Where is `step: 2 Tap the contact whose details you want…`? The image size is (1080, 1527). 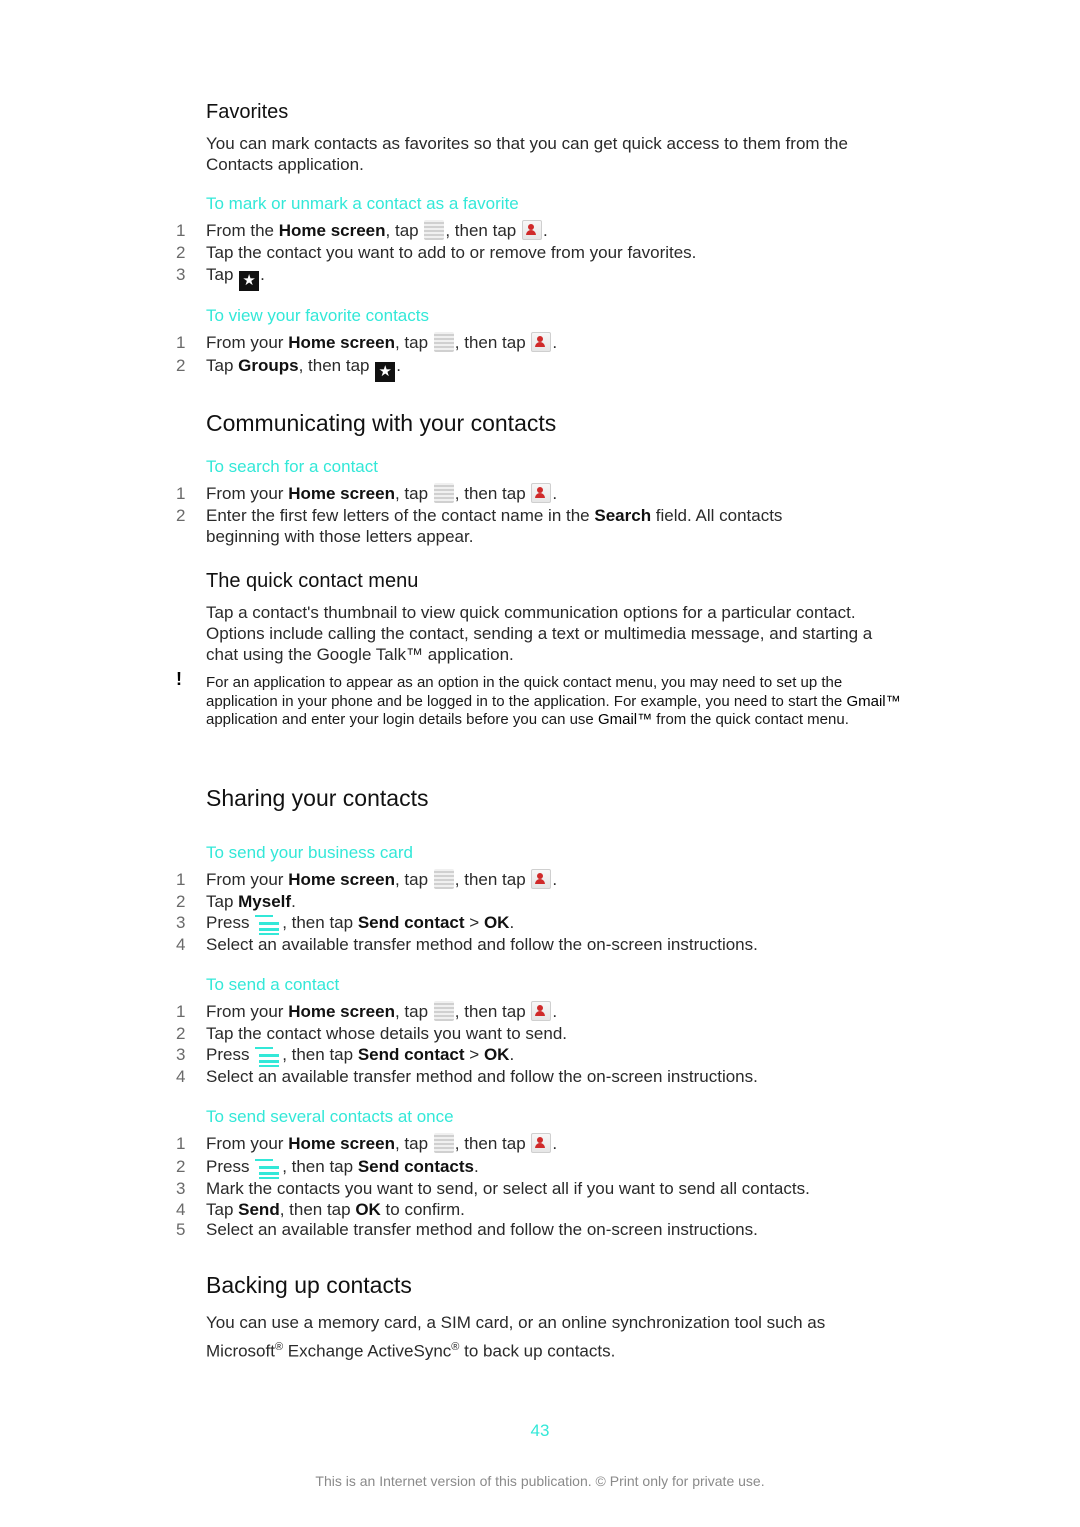
step: 2 Tap the contact whose details you want… is located at coordinates (372, 1033).